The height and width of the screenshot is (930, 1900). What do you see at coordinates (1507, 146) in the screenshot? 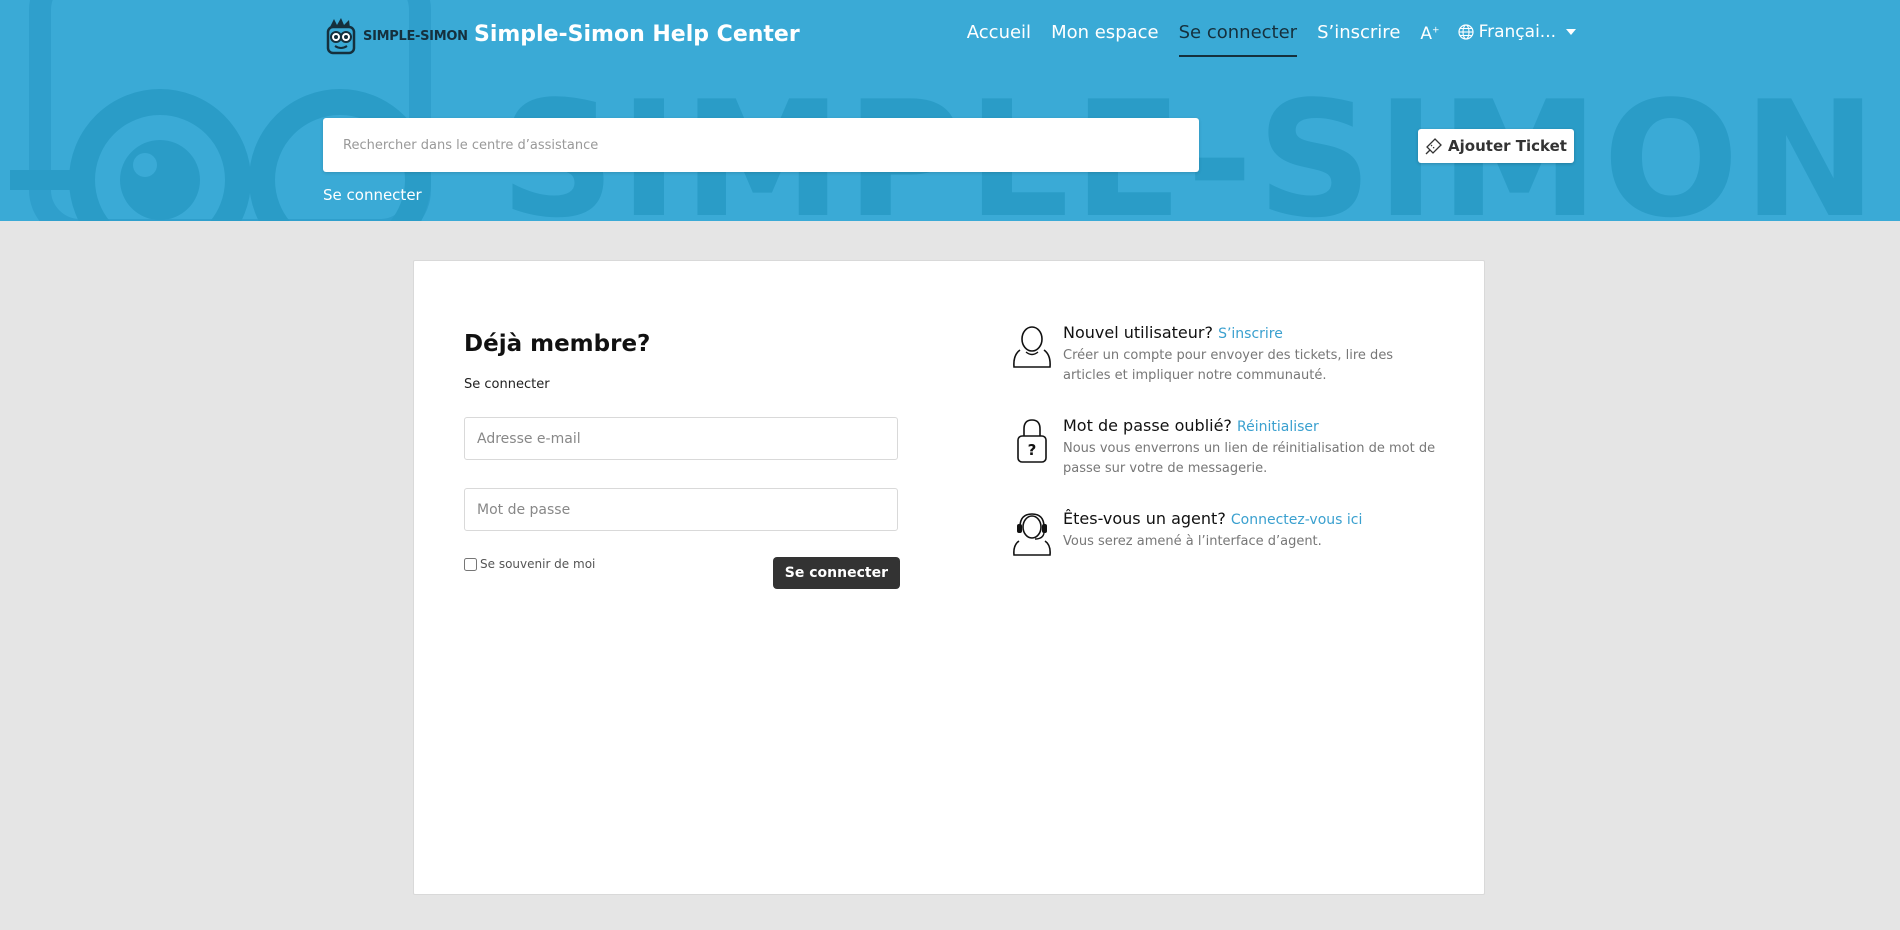
I see `add-ticket-label: Ajouter Ticket` at bounding box center [1507, 146].